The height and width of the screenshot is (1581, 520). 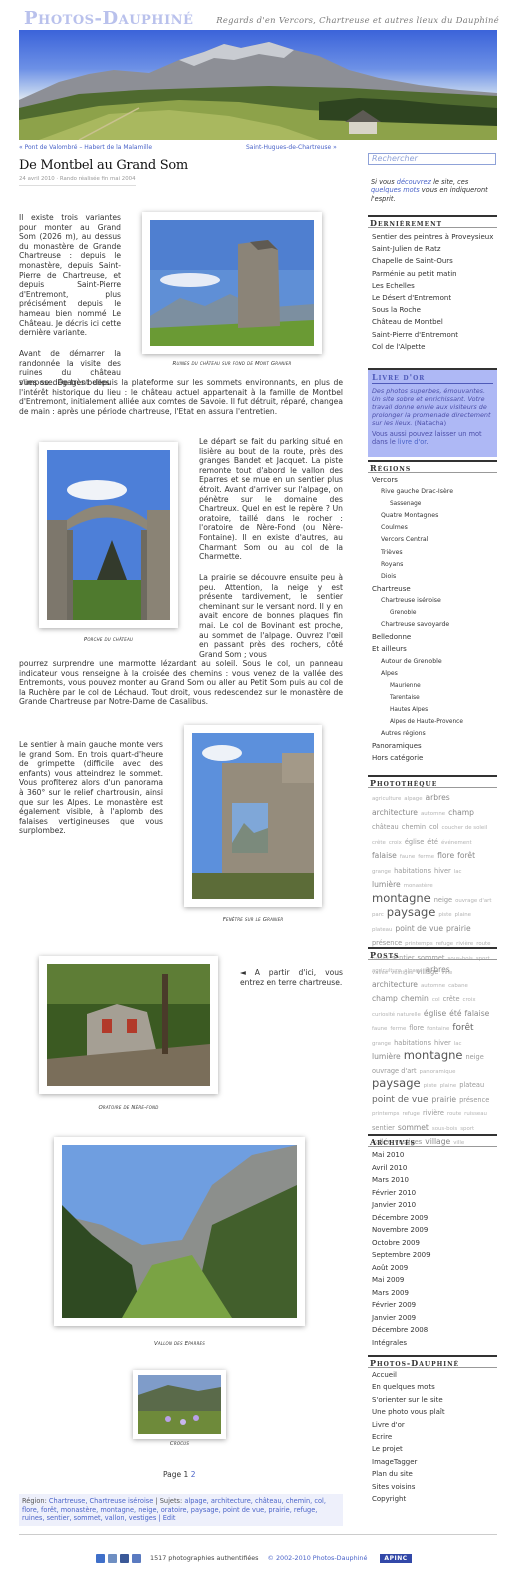 What do you see at coordinates (475, 1114) in the screenshot?
I see `tag-ruisseau: ruisseau` at bounding box center [475, 1114].